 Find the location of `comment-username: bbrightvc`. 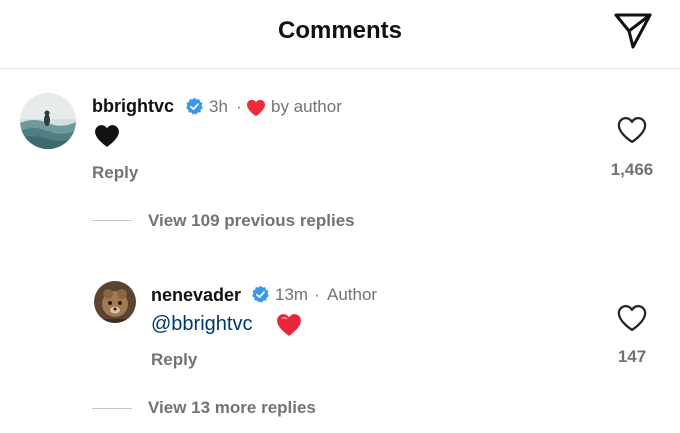

comment-username: bbrightvc is located at coordinates (133, 106).